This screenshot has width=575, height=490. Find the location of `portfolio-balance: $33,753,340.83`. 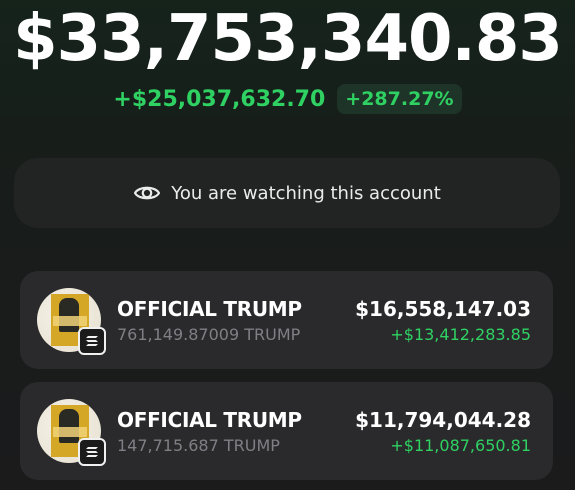

portfolio-balance: $33,753,340.83 is located at coordinates (288, 39).